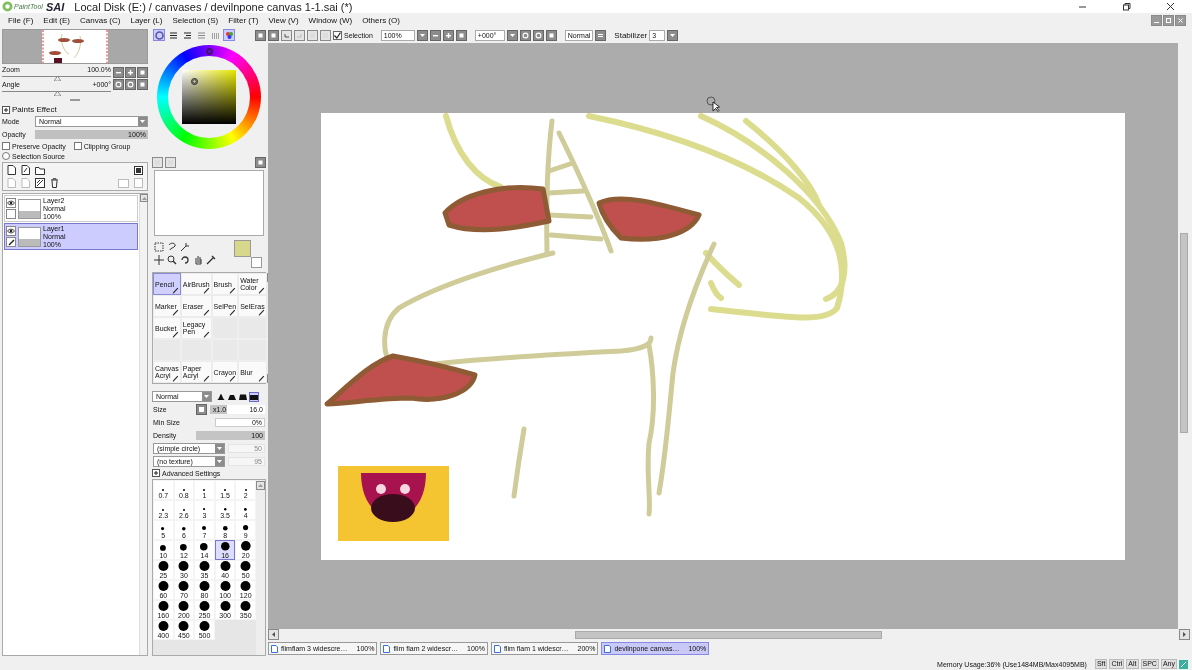 The width and height of the screenshot is (1192, 670). I want to click on menu-item: Others (O), so click(381, 20).